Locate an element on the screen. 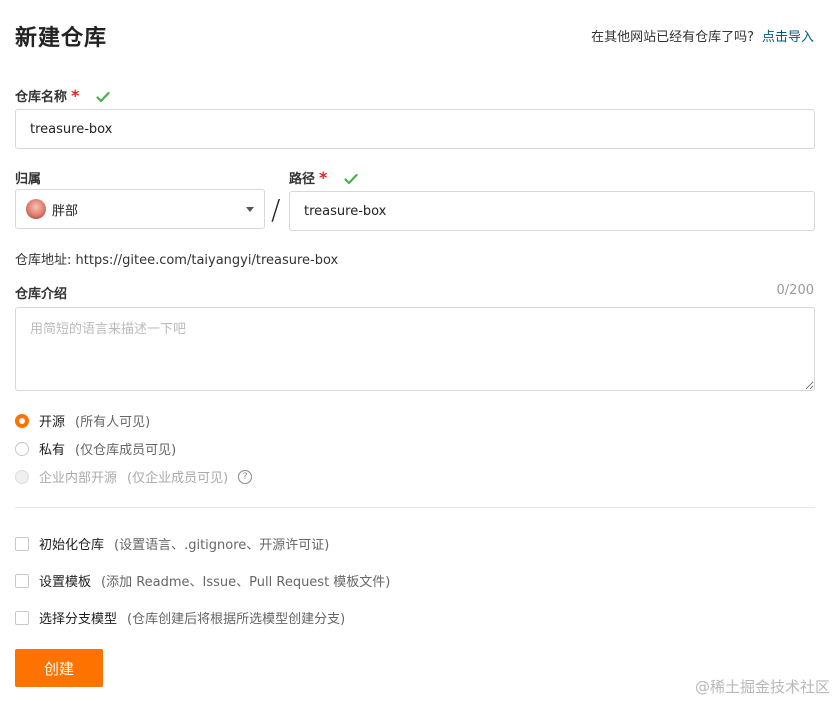  owner-selected: 胖部 is located at coordinates (65, 211).